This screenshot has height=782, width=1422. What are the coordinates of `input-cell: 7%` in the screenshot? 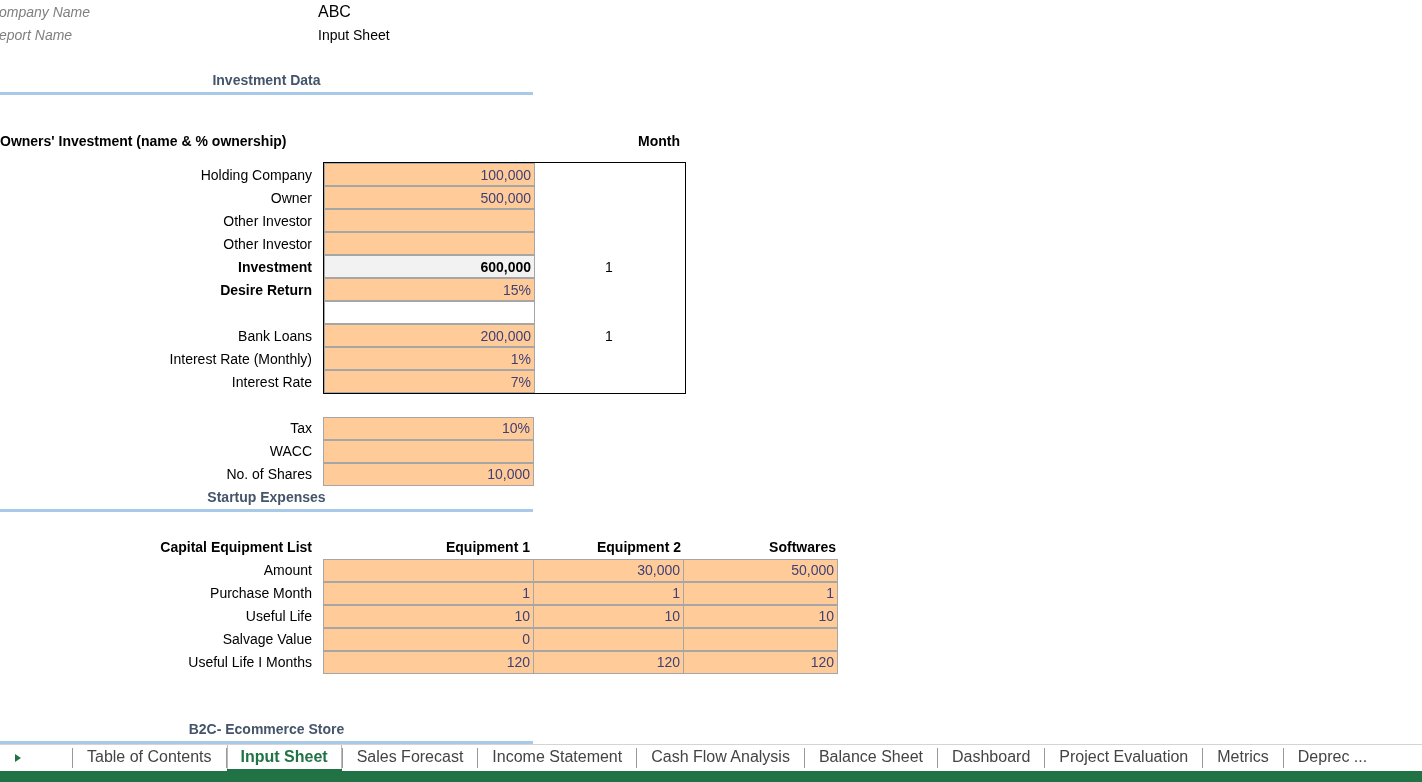 It's located at (429, 381).